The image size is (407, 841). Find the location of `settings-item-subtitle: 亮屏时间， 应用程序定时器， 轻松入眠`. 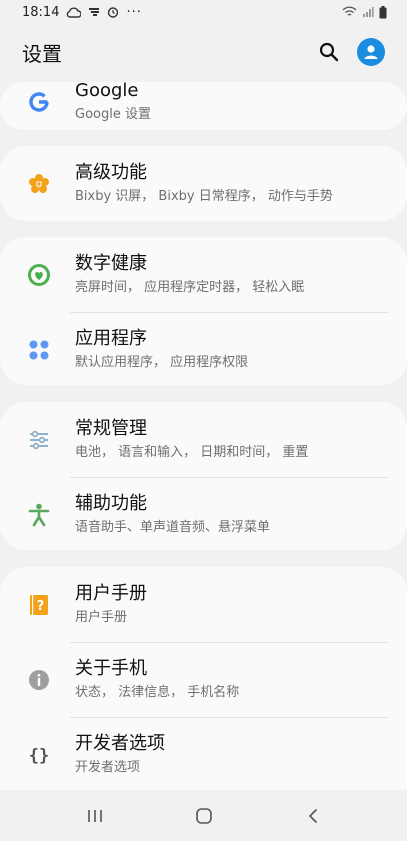

settings-item-subtitle: 亮屏时间， 应用程序定时器， 轻松入眠 is located at coordinates (190, 287).